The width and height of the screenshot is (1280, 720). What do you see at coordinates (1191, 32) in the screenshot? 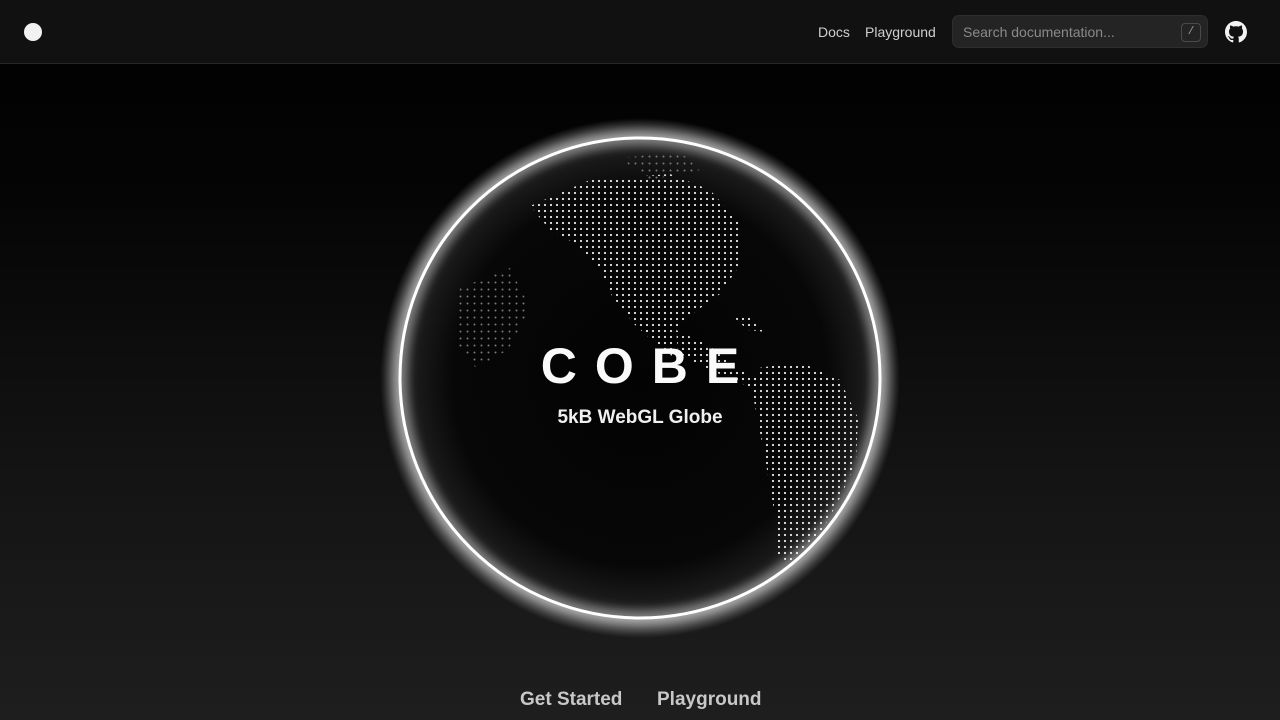
I see `search-shortcut-key: /` at bounding box center [1191, 32].